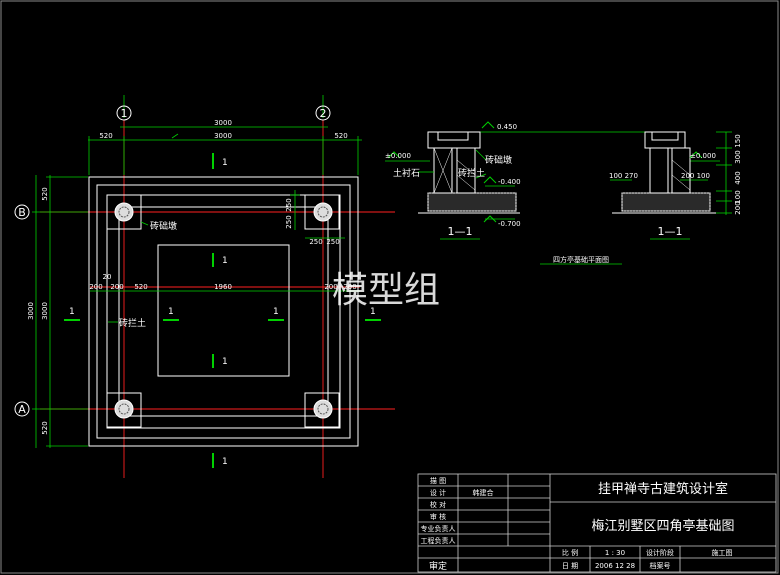  Describe the element at coordinates (615, 553) in the screenshot. I see `tb-scale-value: 1 : 30` at that location.